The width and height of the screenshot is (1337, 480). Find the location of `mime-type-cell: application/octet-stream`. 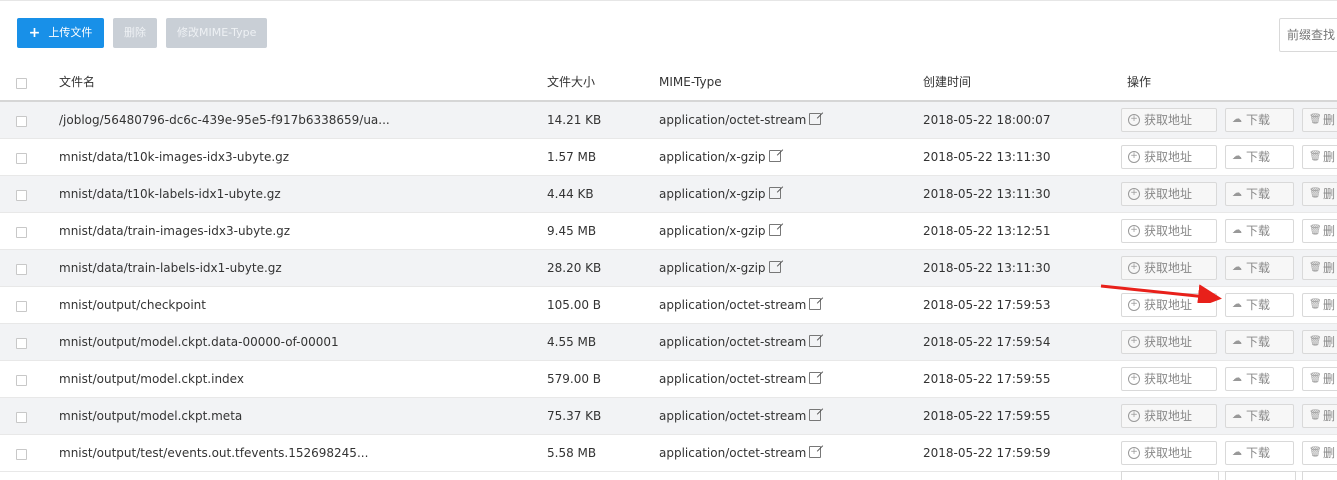

mime-type-cell: application/octet-stream is located at coordinates (740, 342).